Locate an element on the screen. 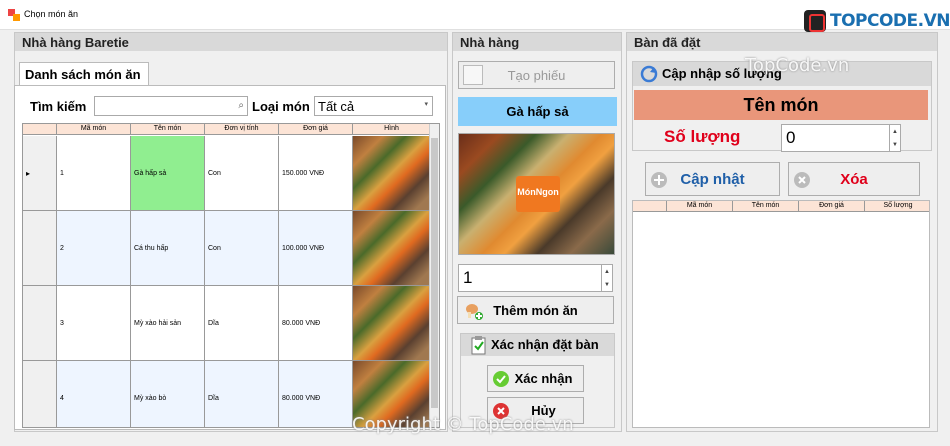 The height and width of the screenshot is (446, 950). panel-header: Nhà hàng Baretie is located at coordinates (231, 42).